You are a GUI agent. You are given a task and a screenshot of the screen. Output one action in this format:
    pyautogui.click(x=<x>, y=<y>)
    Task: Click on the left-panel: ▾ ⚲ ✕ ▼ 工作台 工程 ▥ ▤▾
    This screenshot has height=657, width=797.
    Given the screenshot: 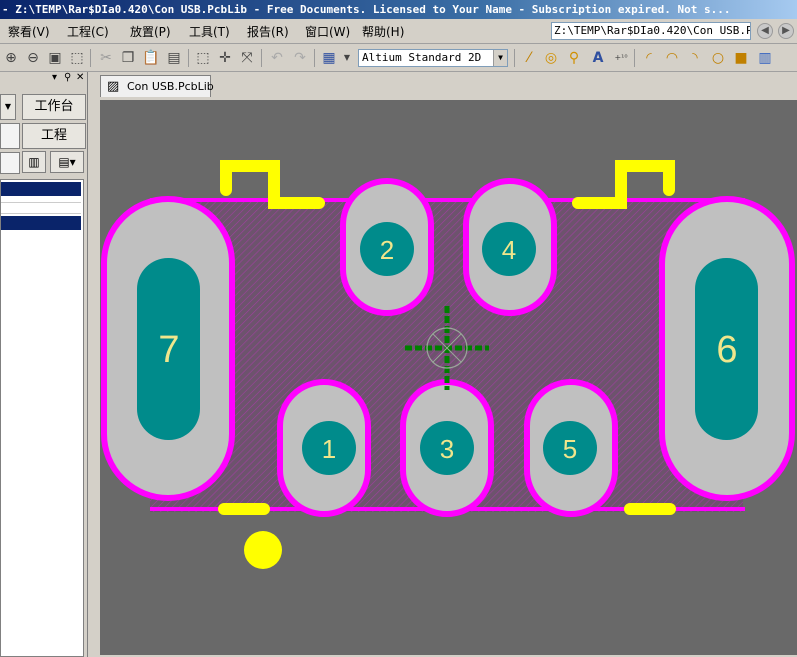 What is the action you would take?
    pyautogui.click(x=44, y=364)
    